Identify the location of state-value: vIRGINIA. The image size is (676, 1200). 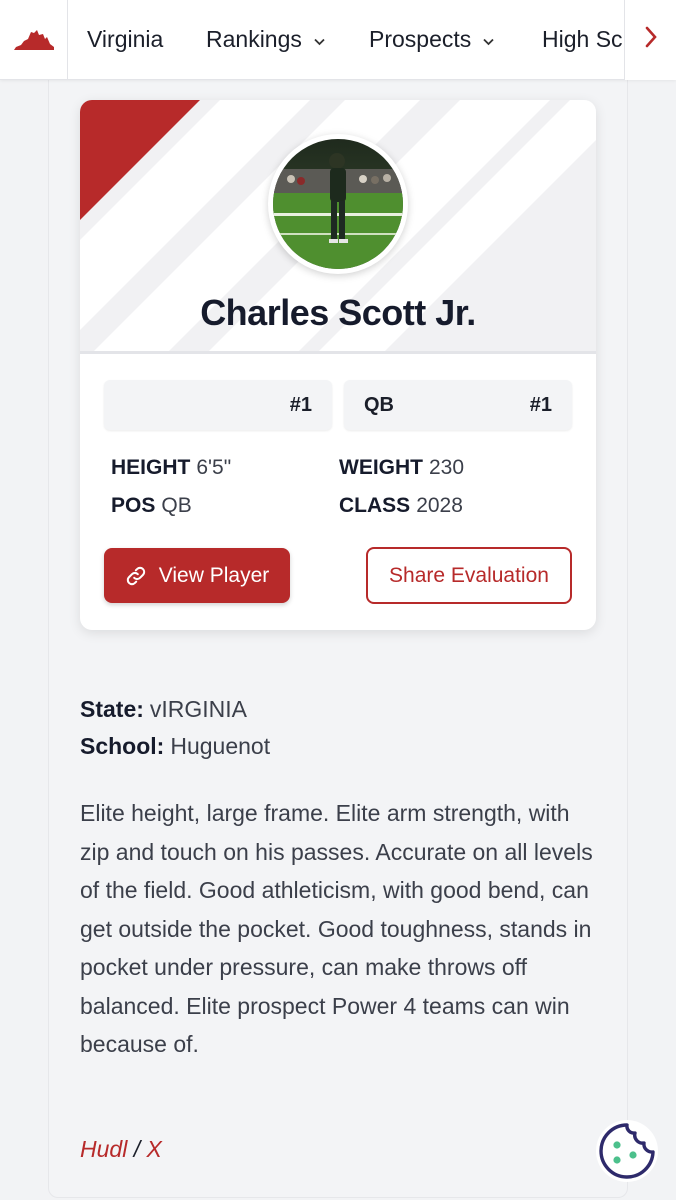
(198, 709).